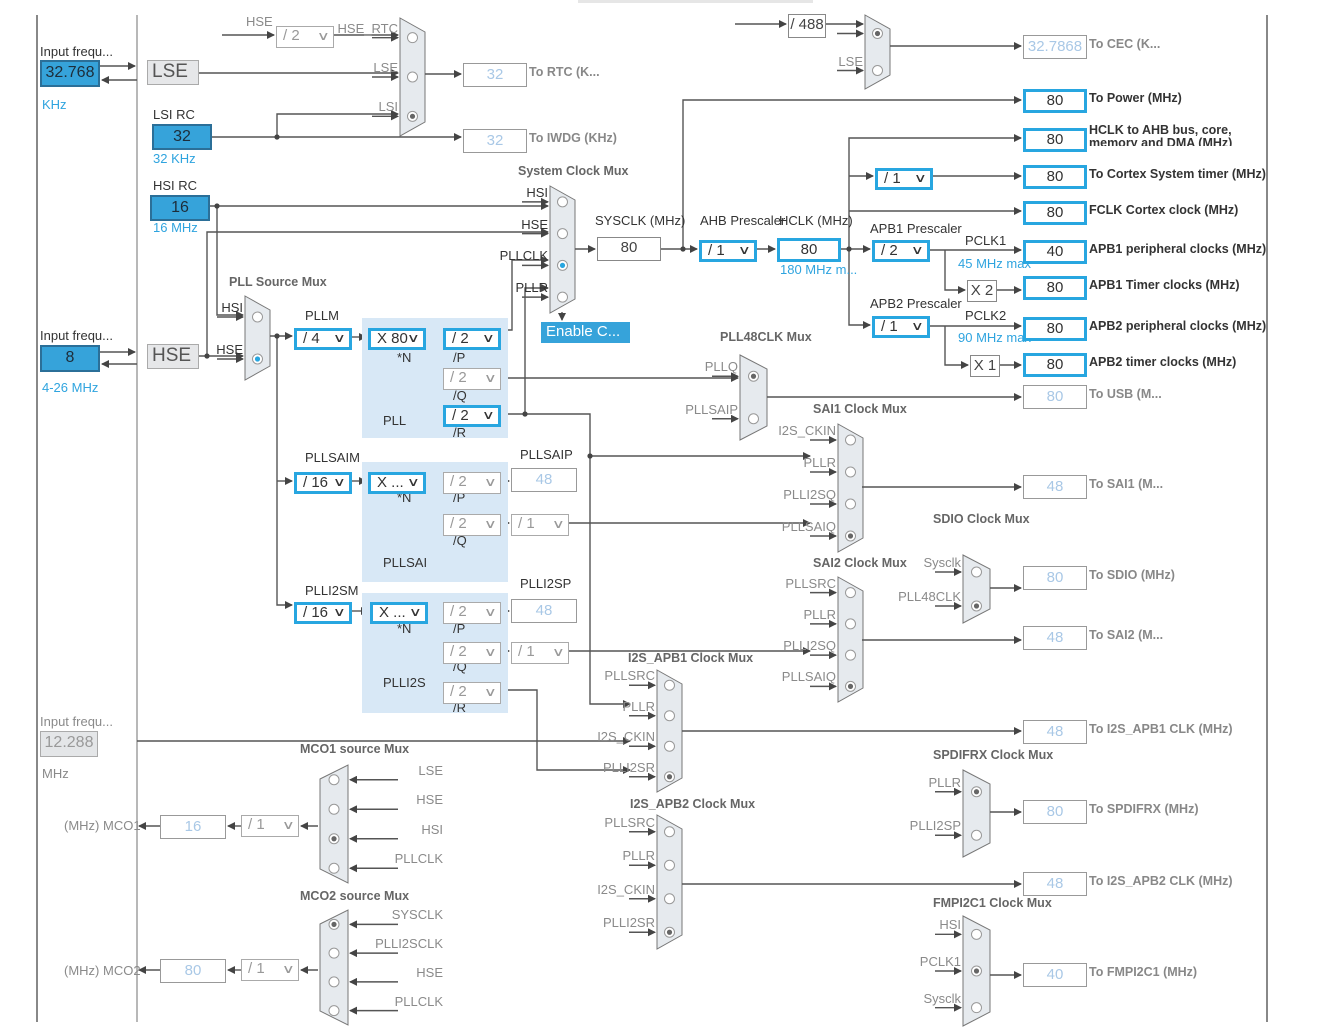  Describe the element at coordinates (472, 379) in the screenshot. I see `pllq-select: / 2 ∨` at that location.